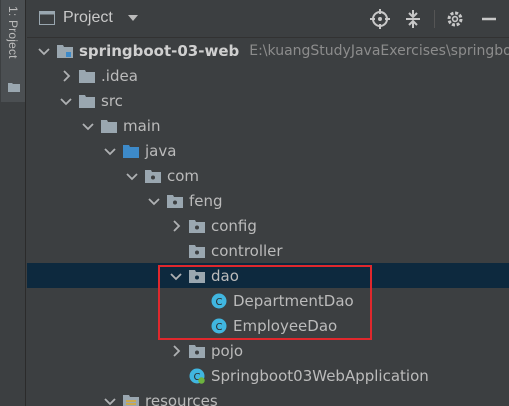  What do you see at coordinates (112, 100) in the screenshot?
I see `tree-node-label: src` at bounding box center [112, 100].